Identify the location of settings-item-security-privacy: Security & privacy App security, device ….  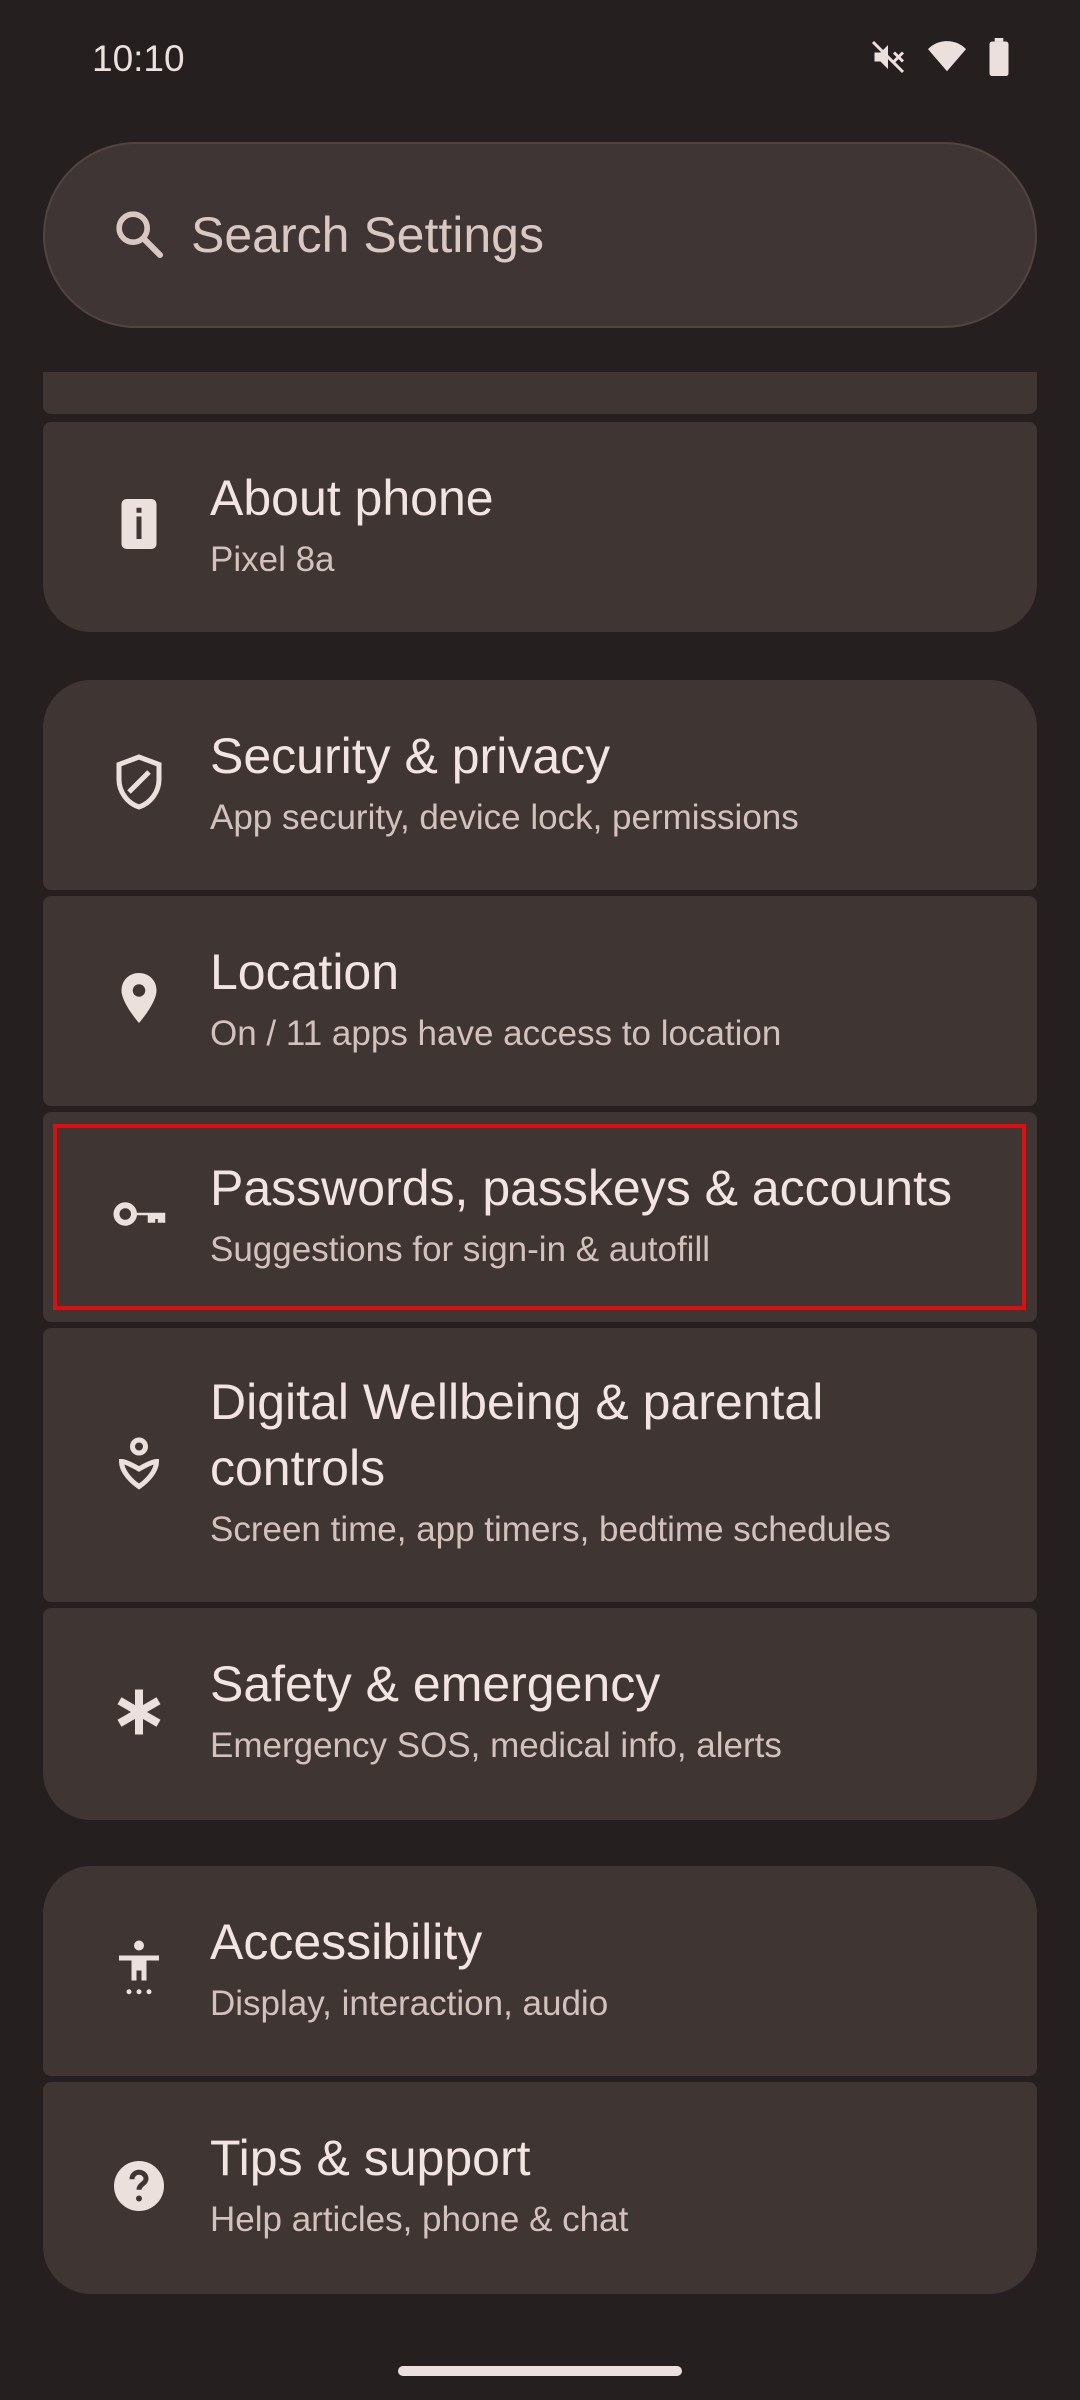
(540, 785).